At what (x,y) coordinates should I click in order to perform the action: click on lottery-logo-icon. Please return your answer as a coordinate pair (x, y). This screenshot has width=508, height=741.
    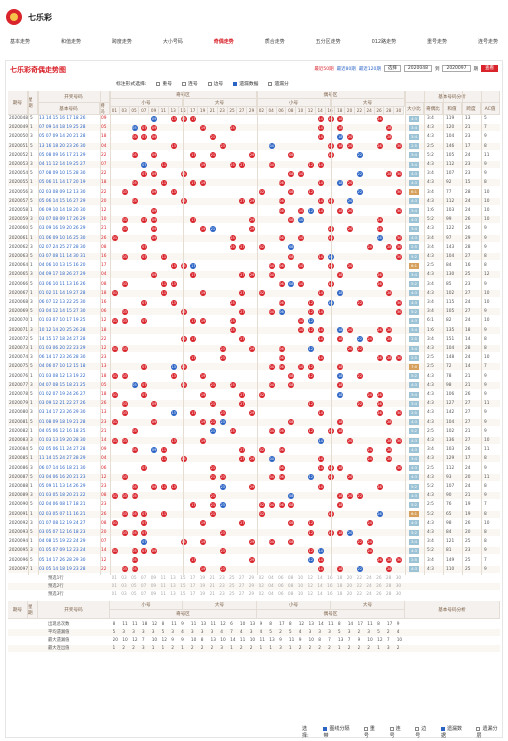
    Looking at the image, I should click on (14, 17).